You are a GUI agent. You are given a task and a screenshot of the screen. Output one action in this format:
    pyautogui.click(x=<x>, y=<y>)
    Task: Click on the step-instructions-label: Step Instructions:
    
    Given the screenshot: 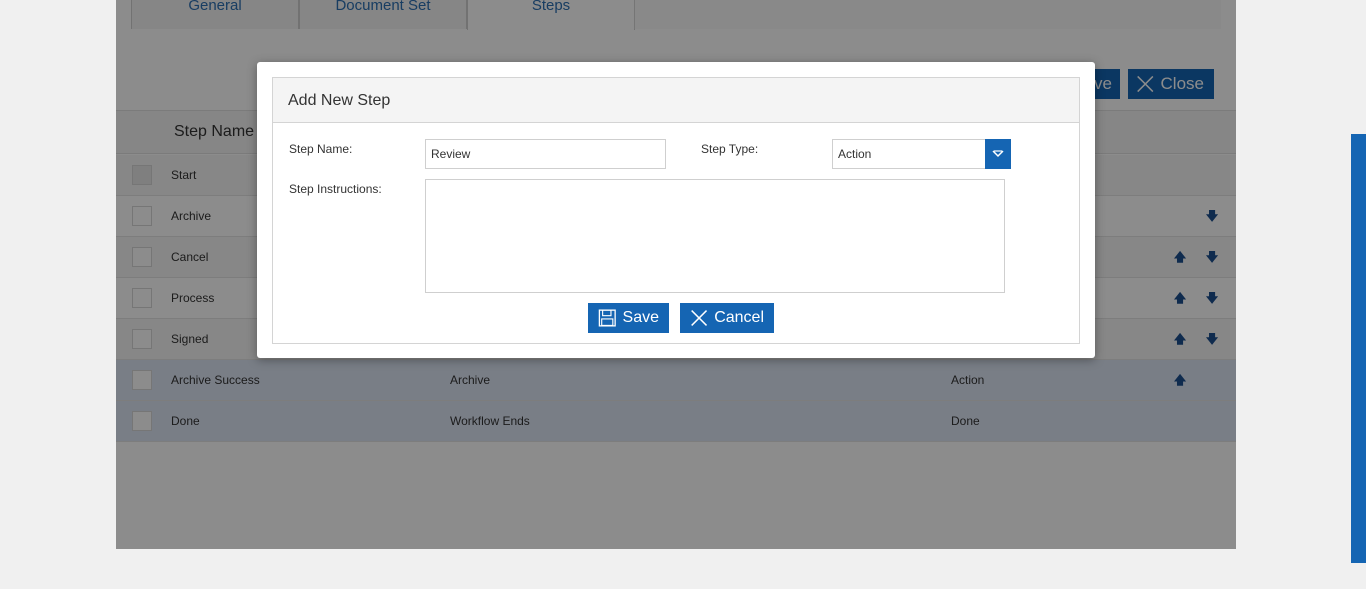 What is the action you would take?
    pyautogui.click(x=335, y=189)
    